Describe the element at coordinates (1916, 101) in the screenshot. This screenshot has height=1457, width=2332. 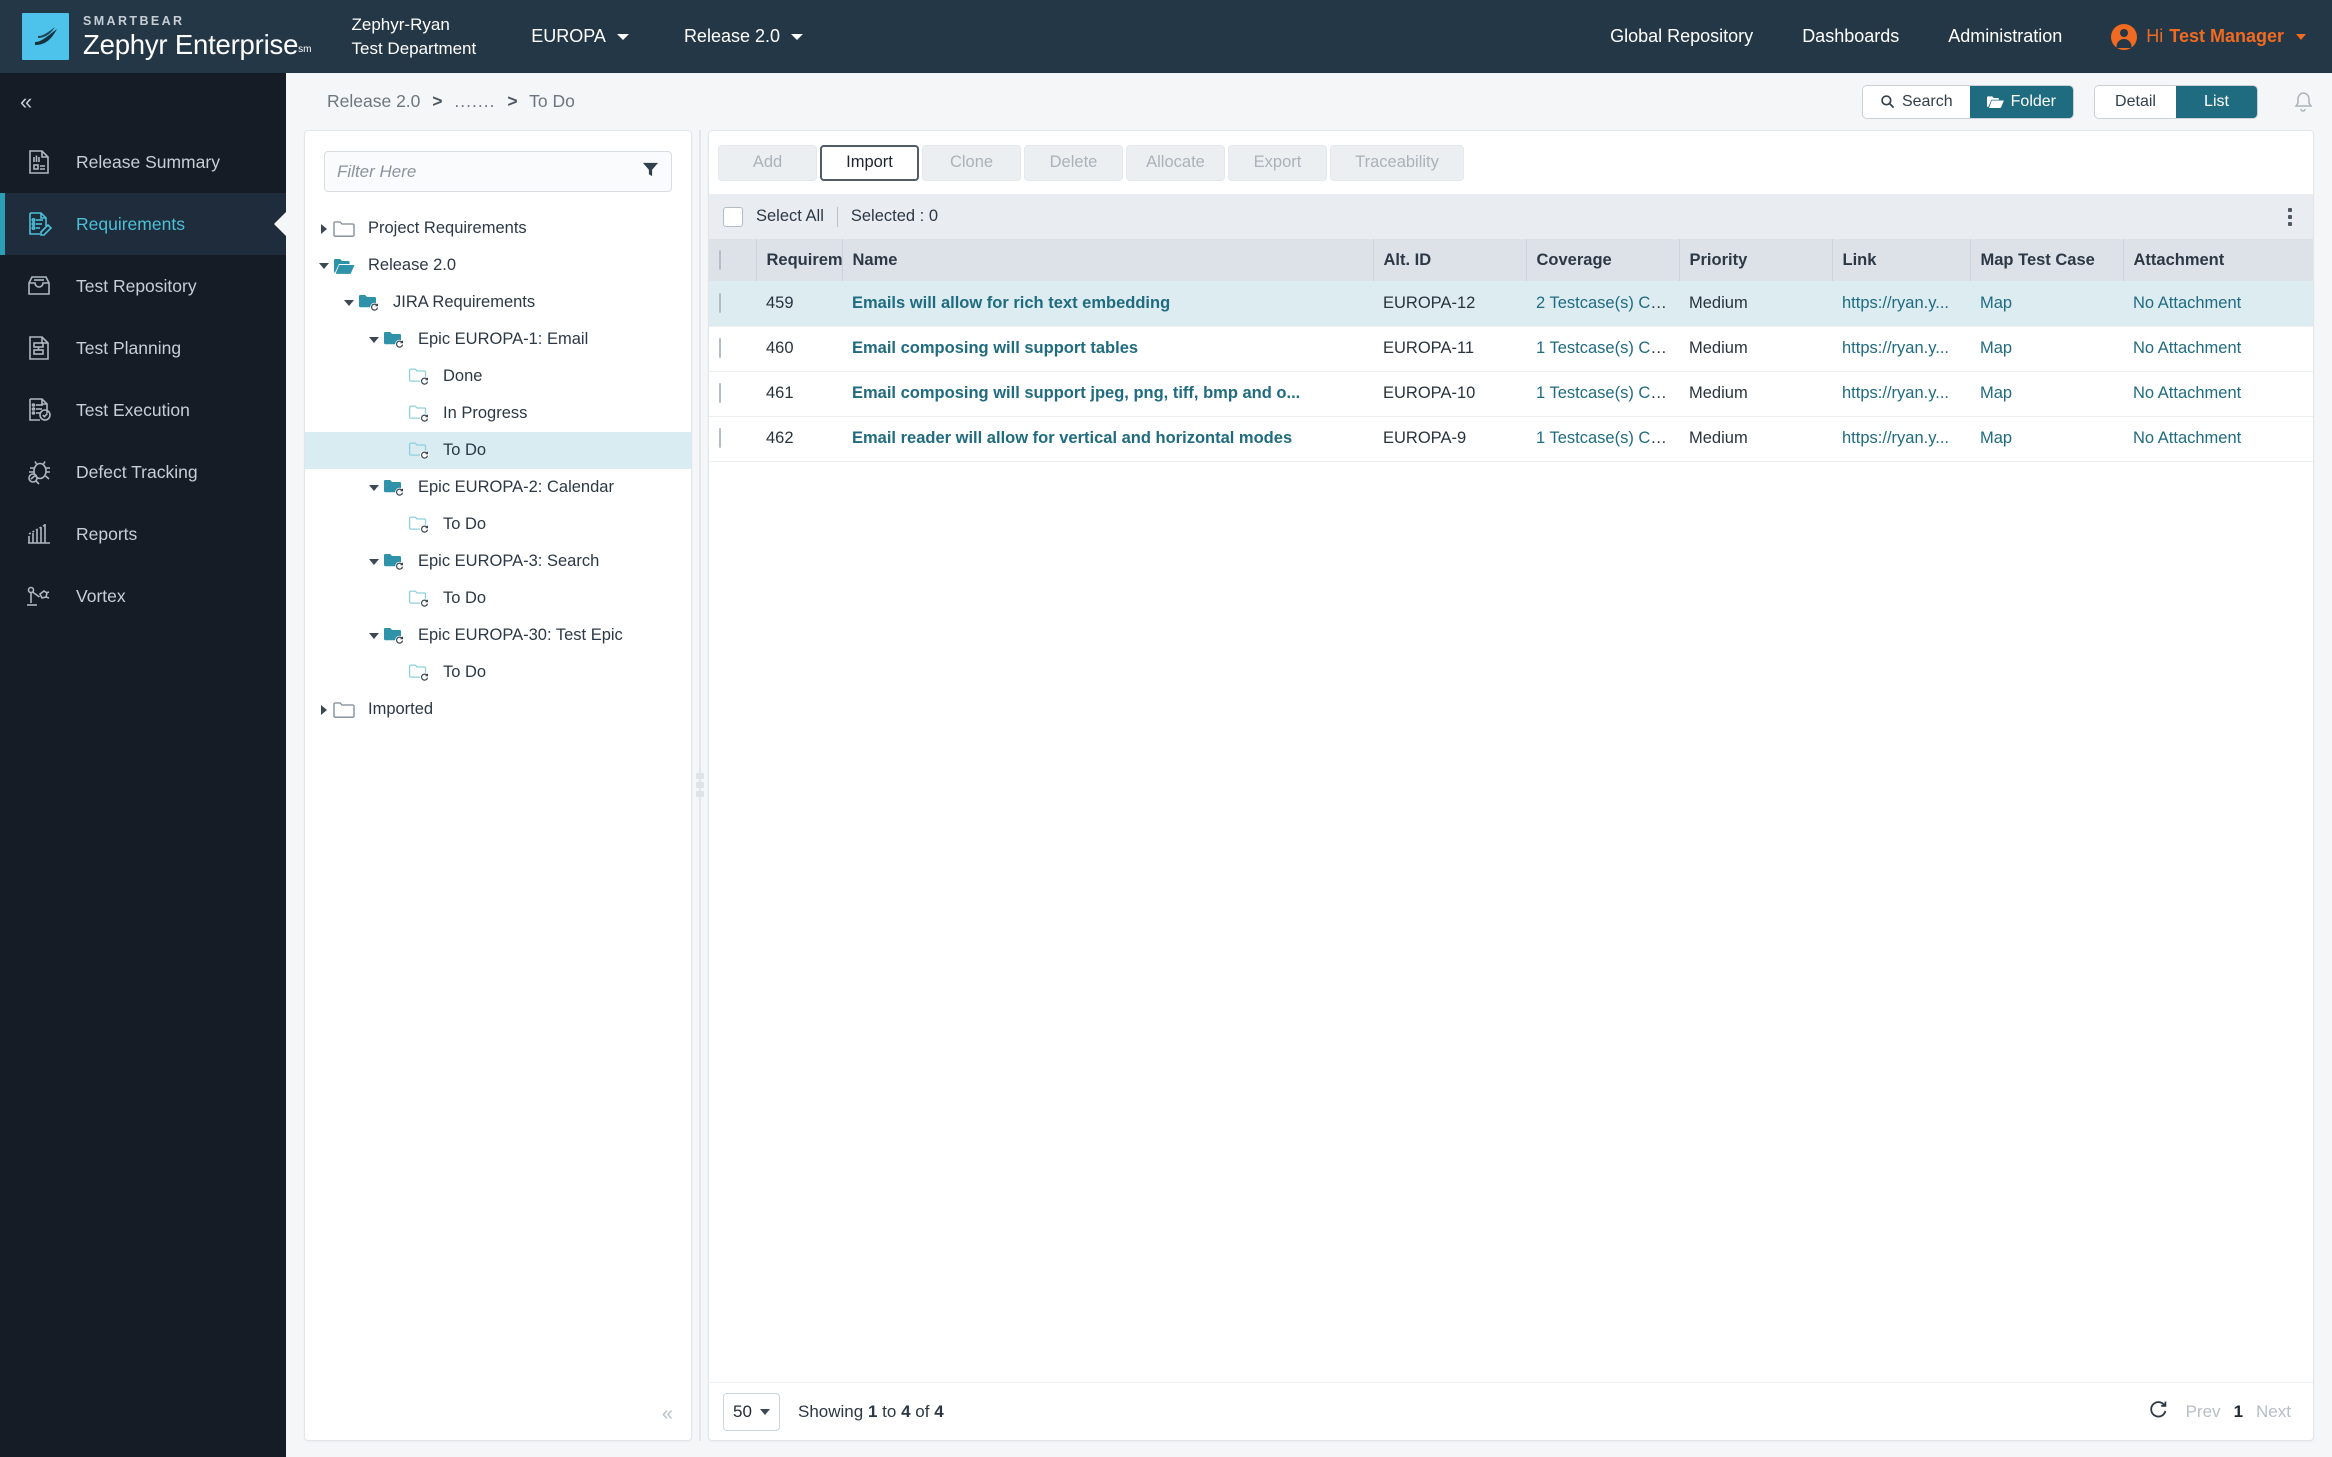
I see `search-mode-button: Search` at that location.